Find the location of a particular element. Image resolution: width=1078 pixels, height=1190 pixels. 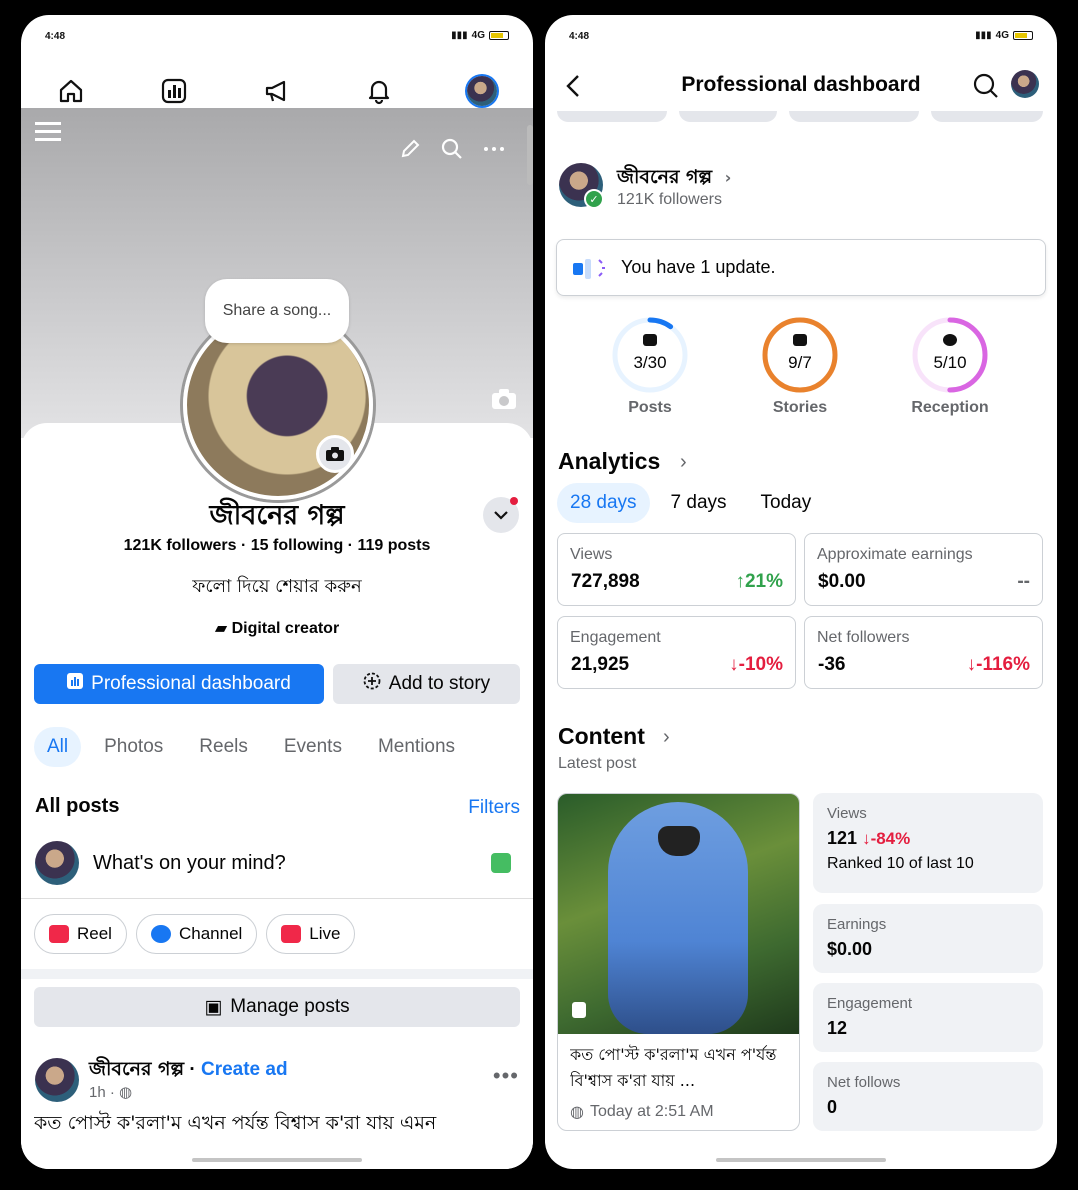

tab-28-days: 28 days is located at coordinates (603, 503).